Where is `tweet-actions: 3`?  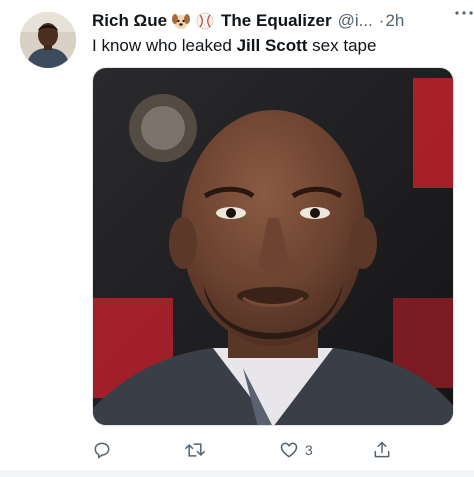
tweet-actions: 3 is located at coordinates (273, 450).